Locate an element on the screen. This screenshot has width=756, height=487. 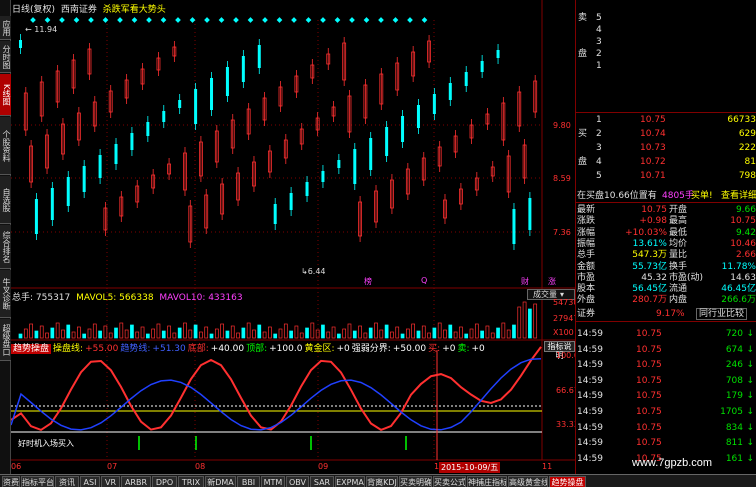
quote-key: 均价 is located at coordinates (678, 243).